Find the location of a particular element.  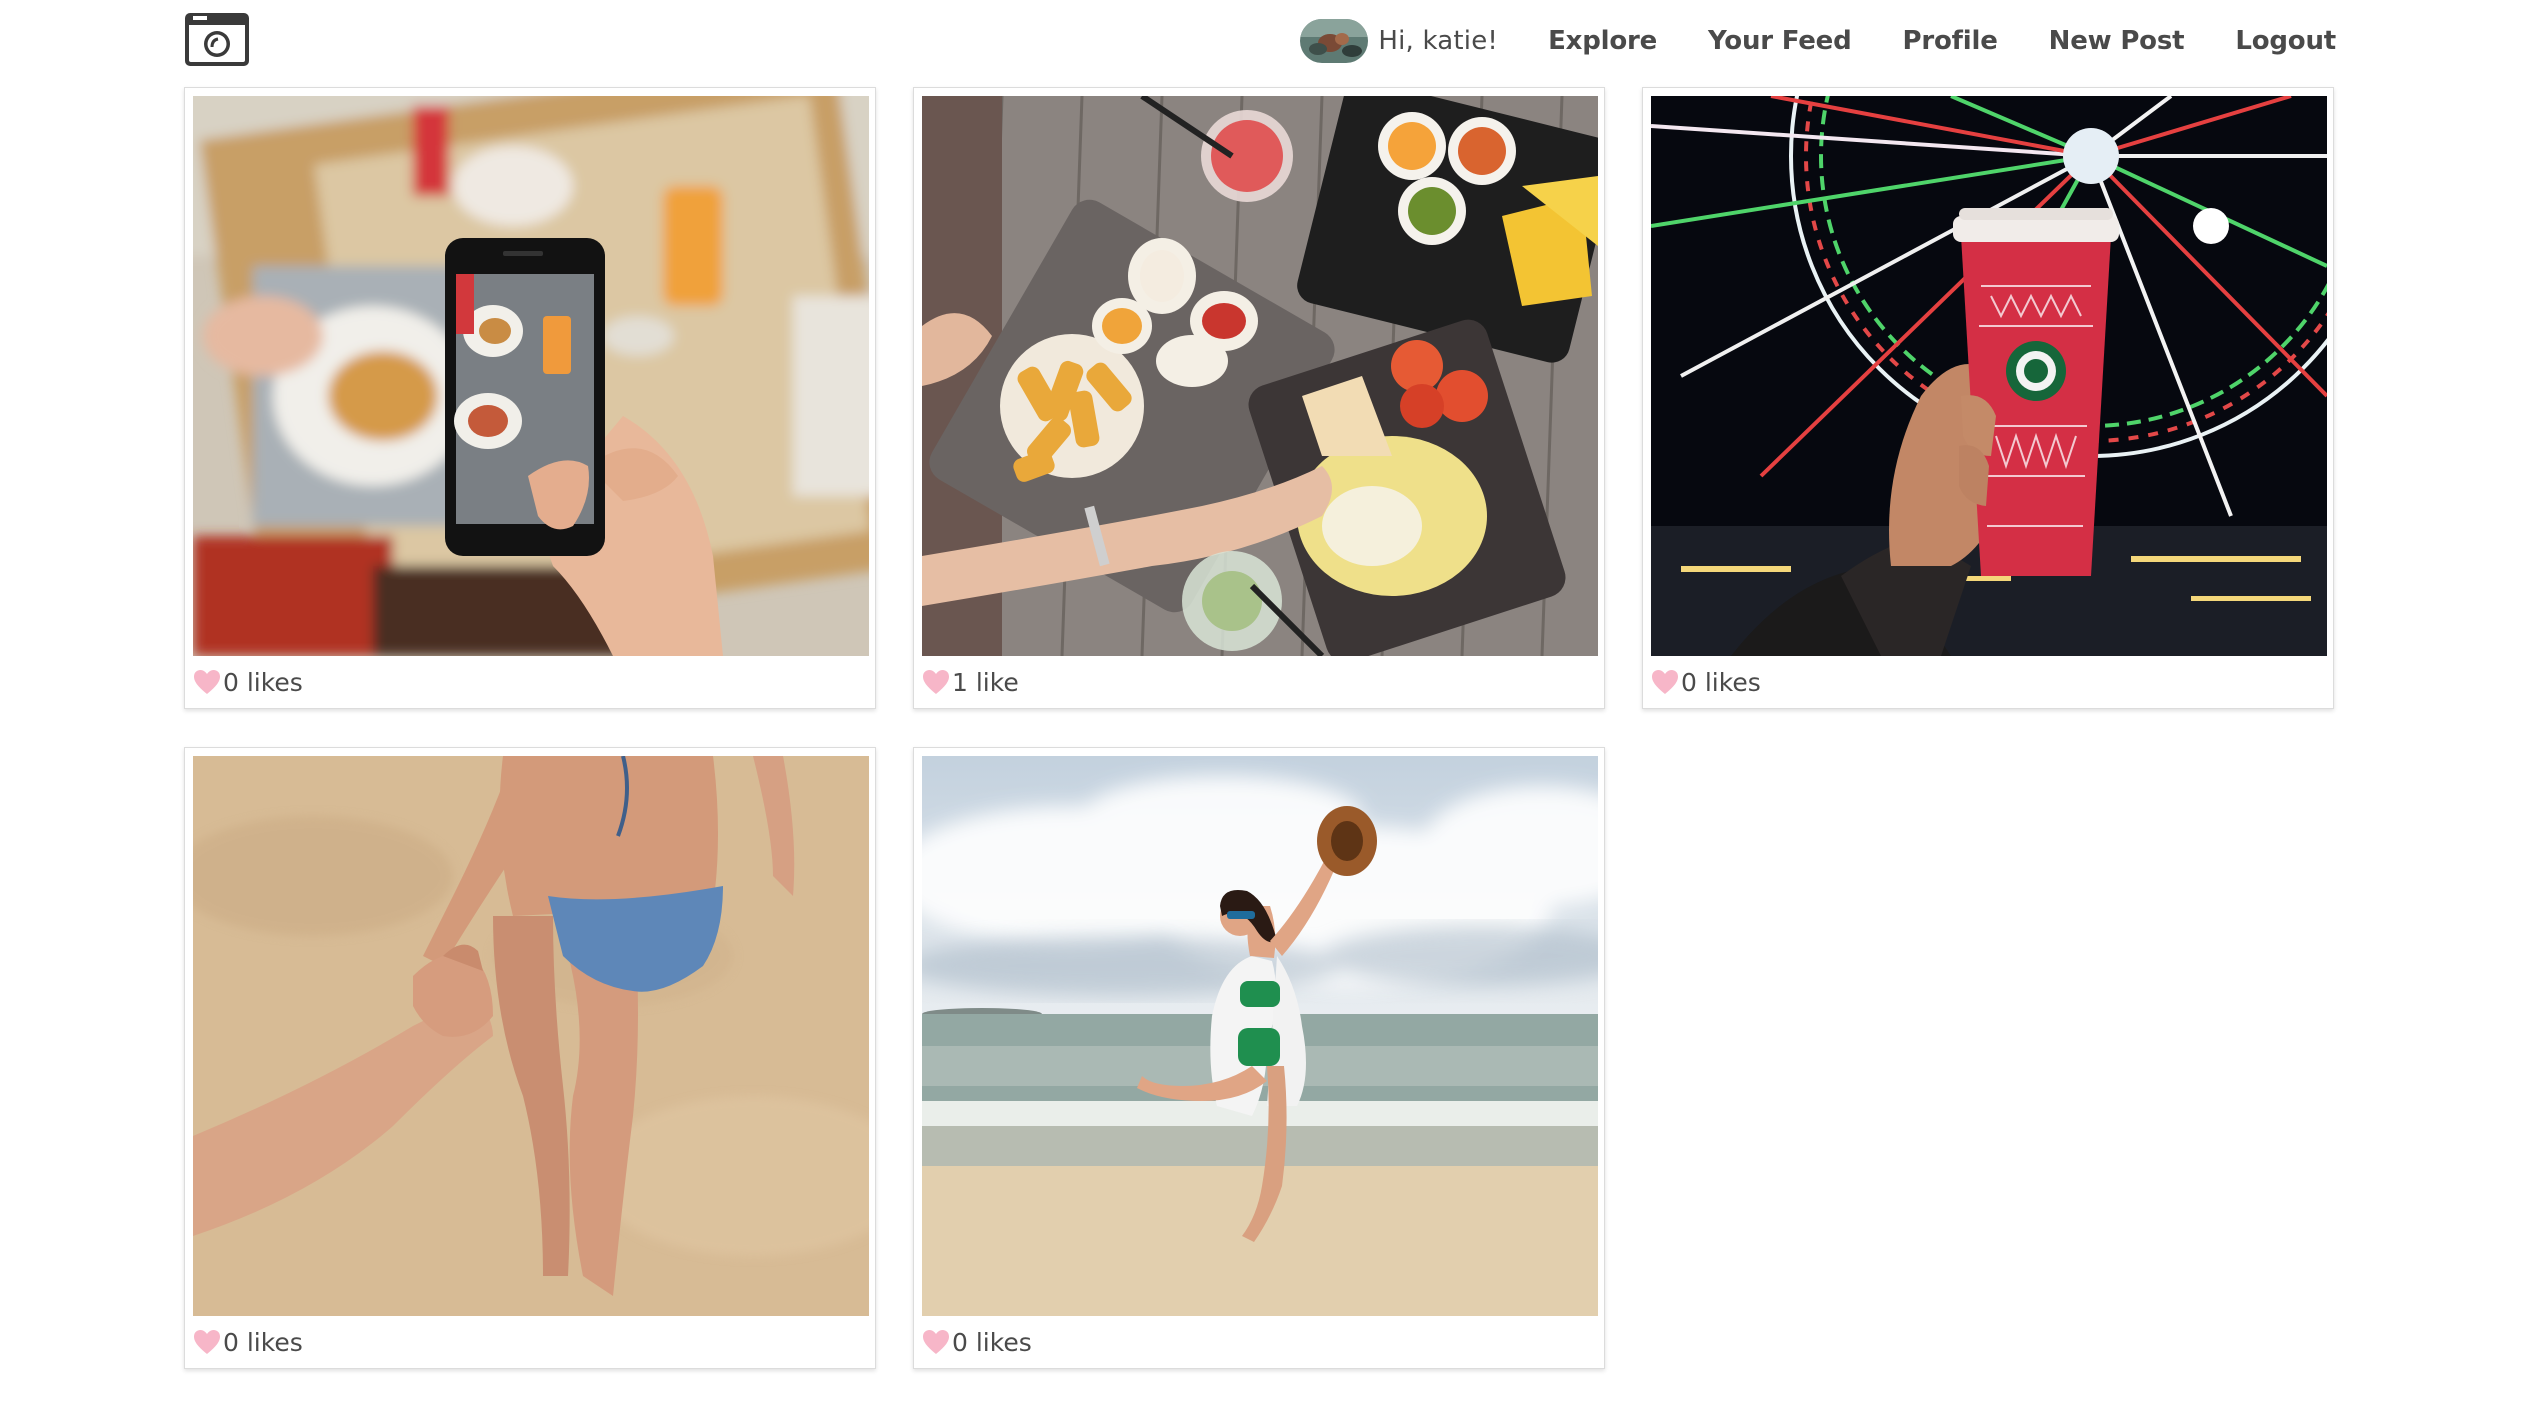

nav-profile: Profile is located at coordinates (1950, 41).